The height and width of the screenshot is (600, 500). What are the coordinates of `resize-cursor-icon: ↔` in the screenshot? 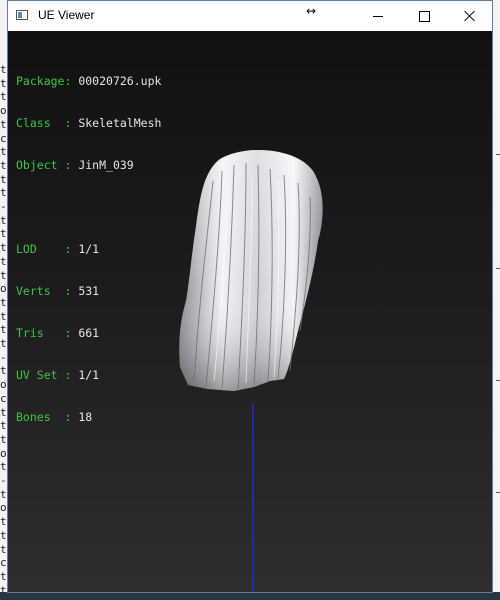 It's located at (311, 11).